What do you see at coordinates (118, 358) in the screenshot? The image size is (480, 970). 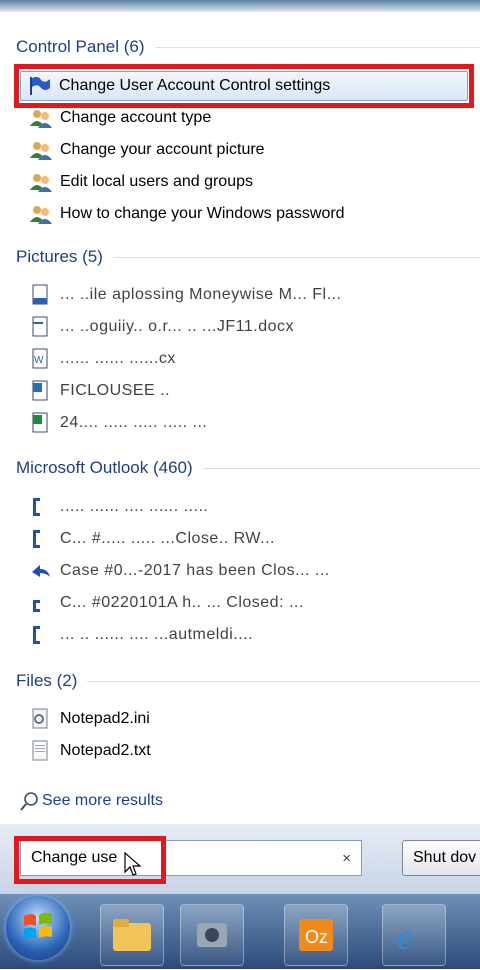 I see `result-label: ...... ...... ......cx` at bounding box center [118, 358].